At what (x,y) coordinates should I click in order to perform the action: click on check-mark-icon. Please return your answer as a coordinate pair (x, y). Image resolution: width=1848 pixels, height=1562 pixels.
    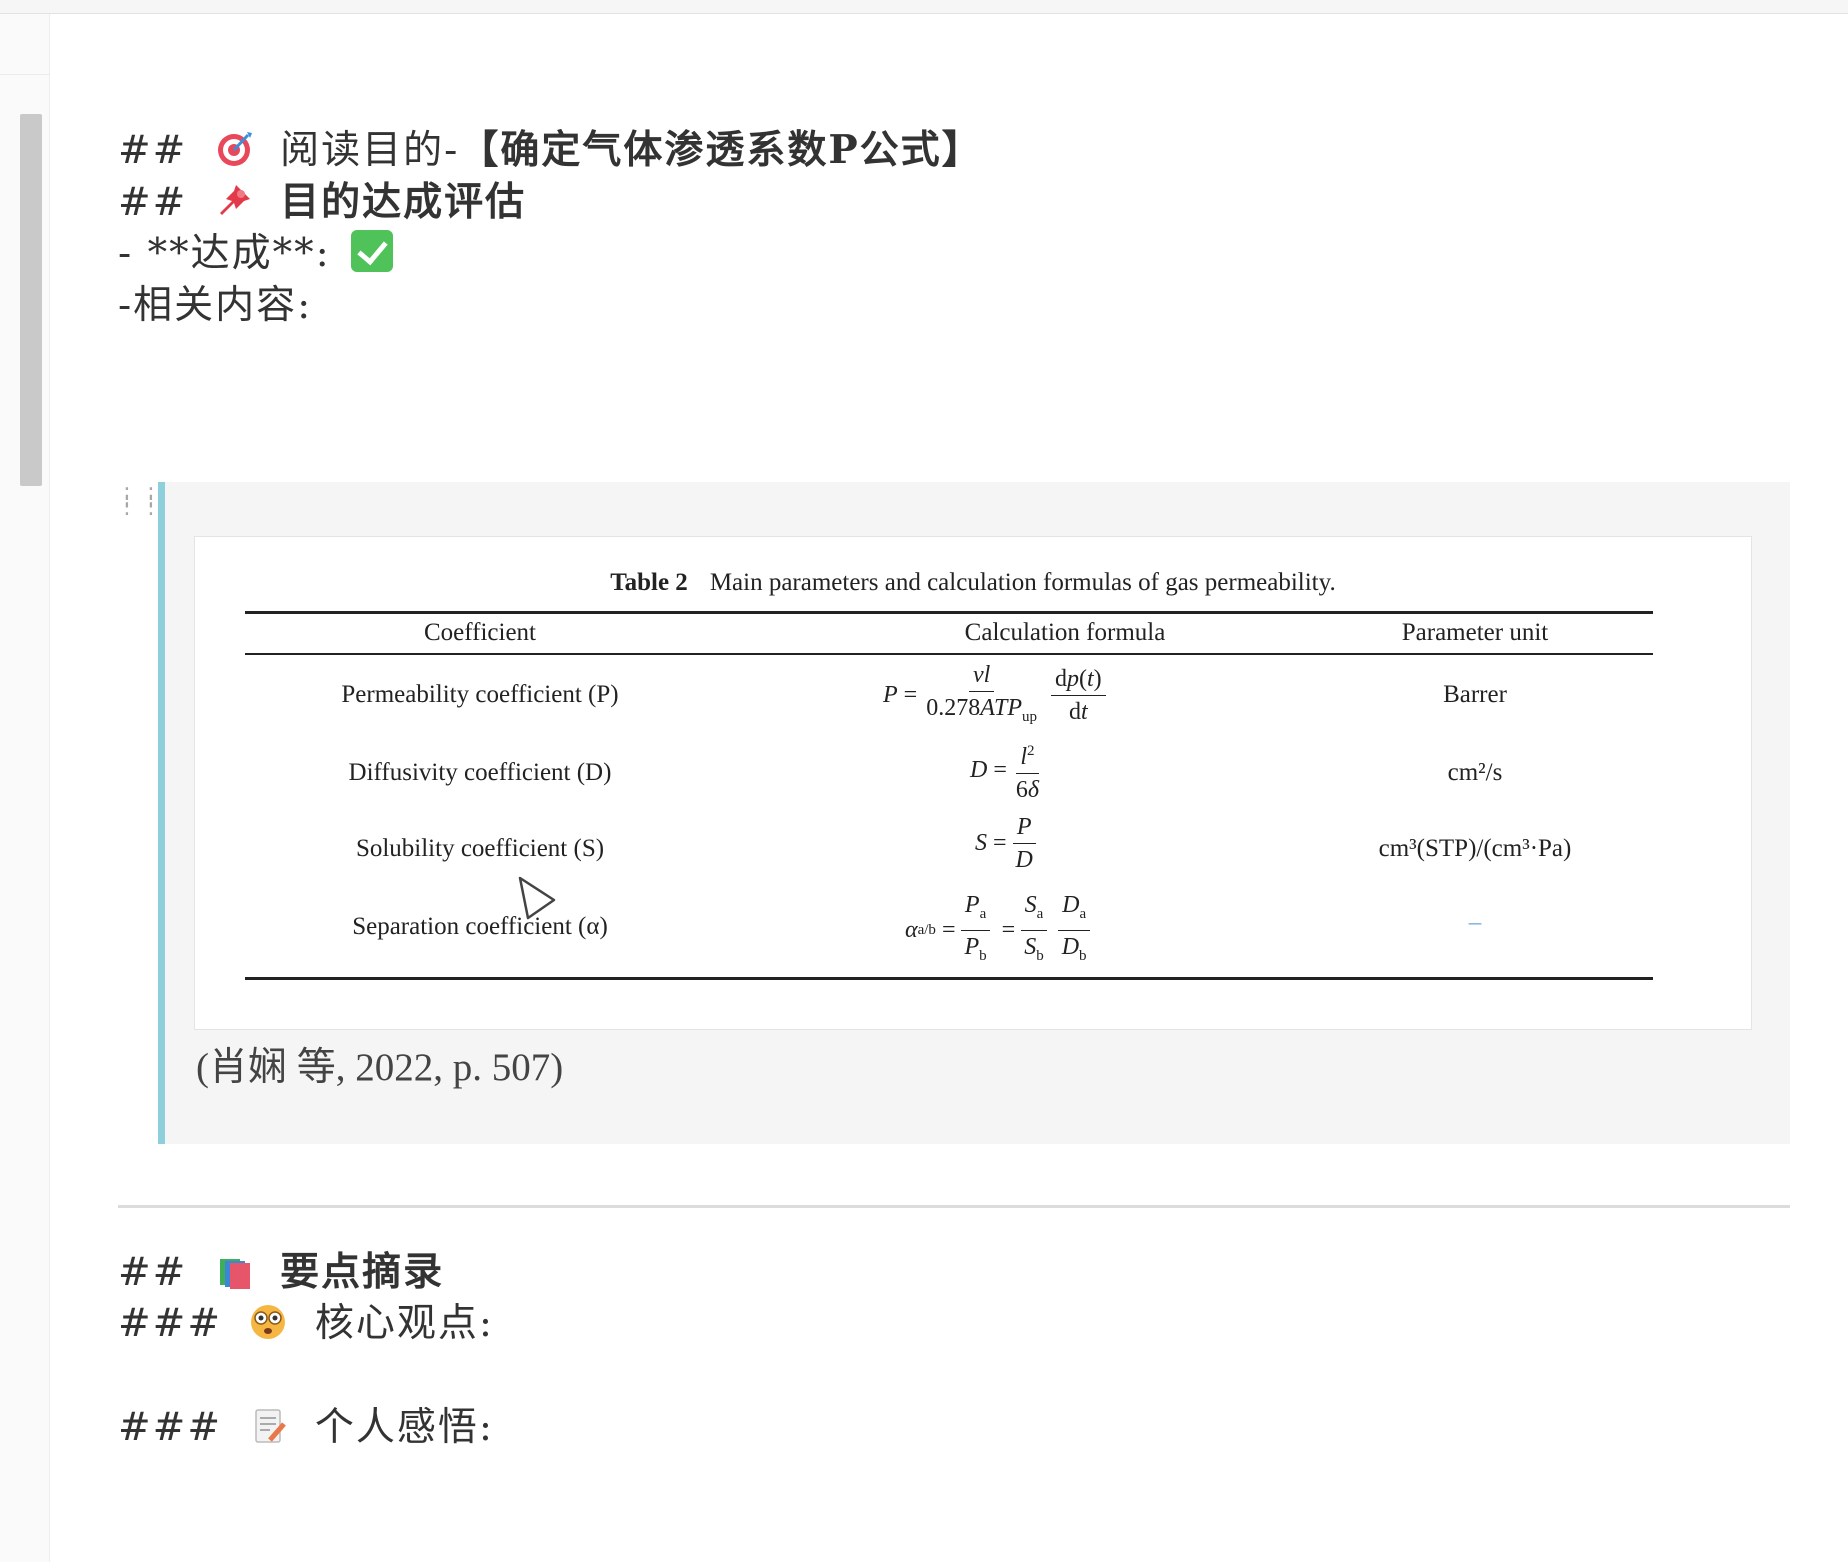
    Looking at the image, I should click on (372, 251).